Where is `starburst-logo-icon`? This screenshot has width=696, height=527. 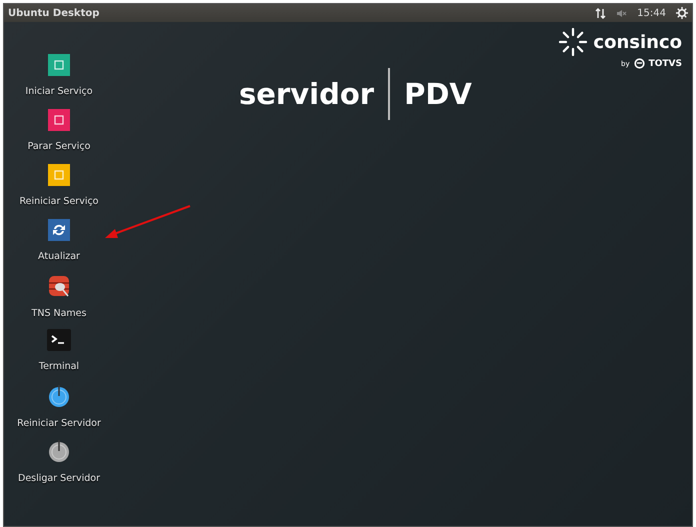
starburst-logo-icon is located at coordinates (573, 42).